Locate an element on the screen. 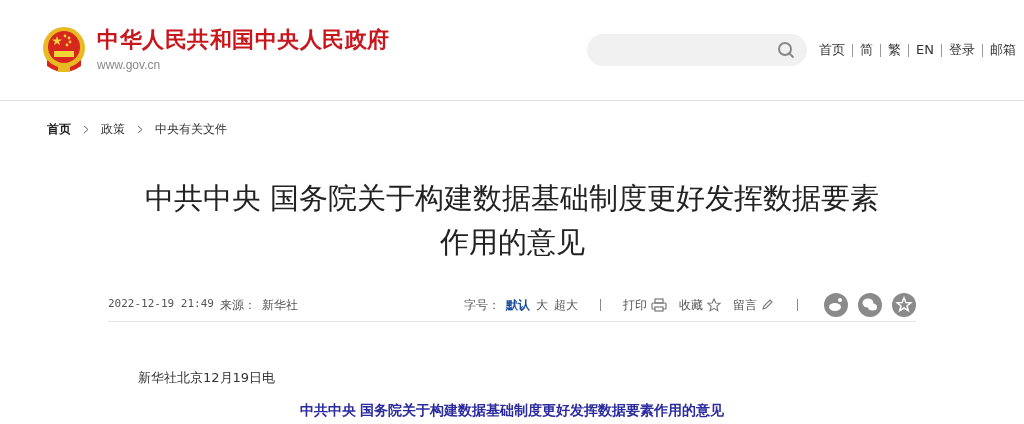  weibo-share-icon is located at coordinates (836, 304).